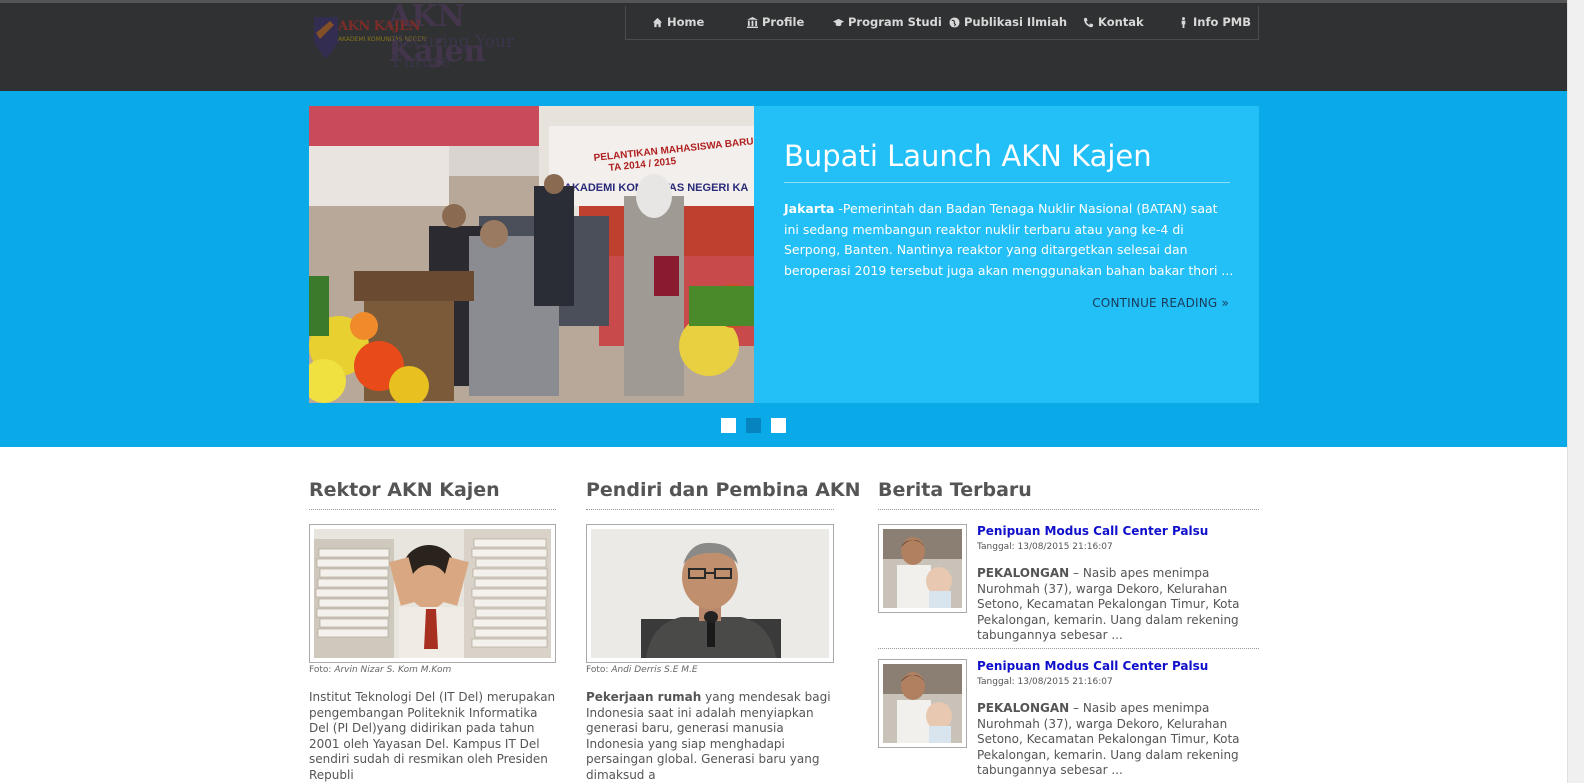 The width and height of the screenshot is (1584, 783). What do you see at coordinates (1088, 22) in the screenshot?
I see `phone-icon` at bounding box center [1088, 22].